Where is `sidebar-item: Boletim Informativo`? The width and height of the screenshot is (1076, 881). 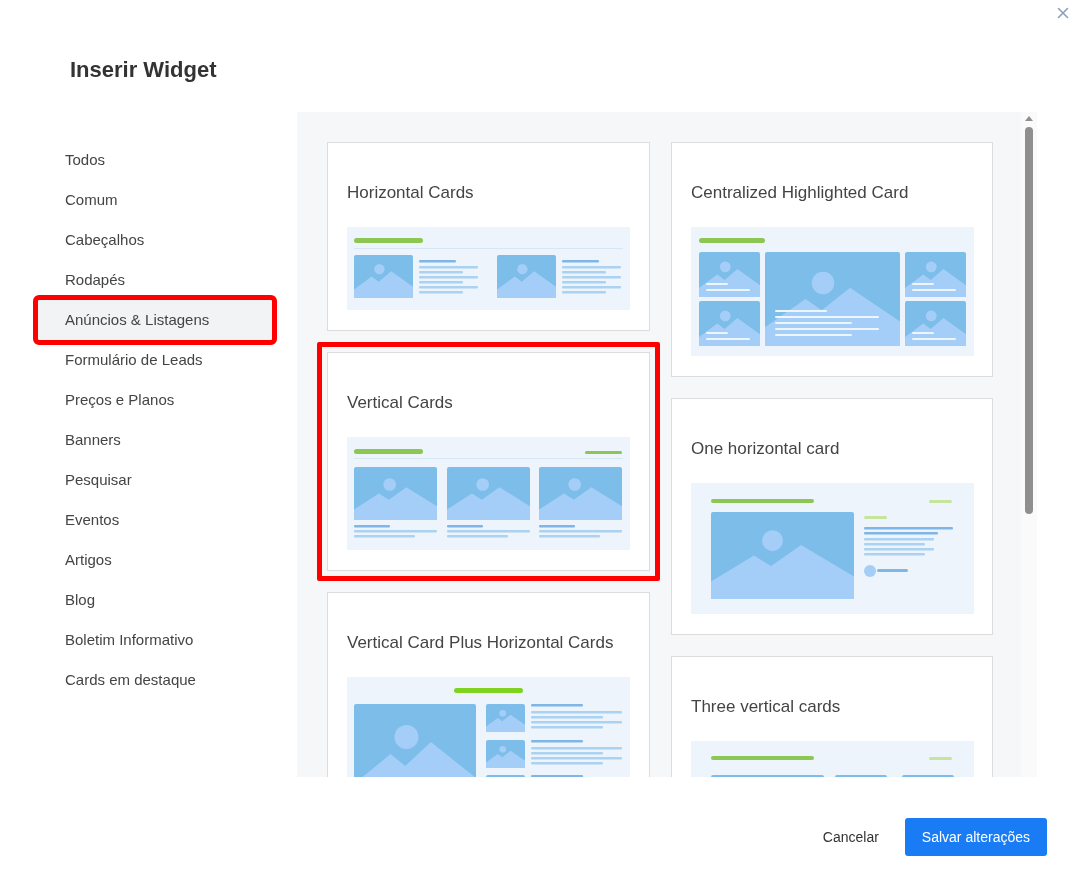 sidebar-item: Boletim Informativo is located at coordinates (155, 640).